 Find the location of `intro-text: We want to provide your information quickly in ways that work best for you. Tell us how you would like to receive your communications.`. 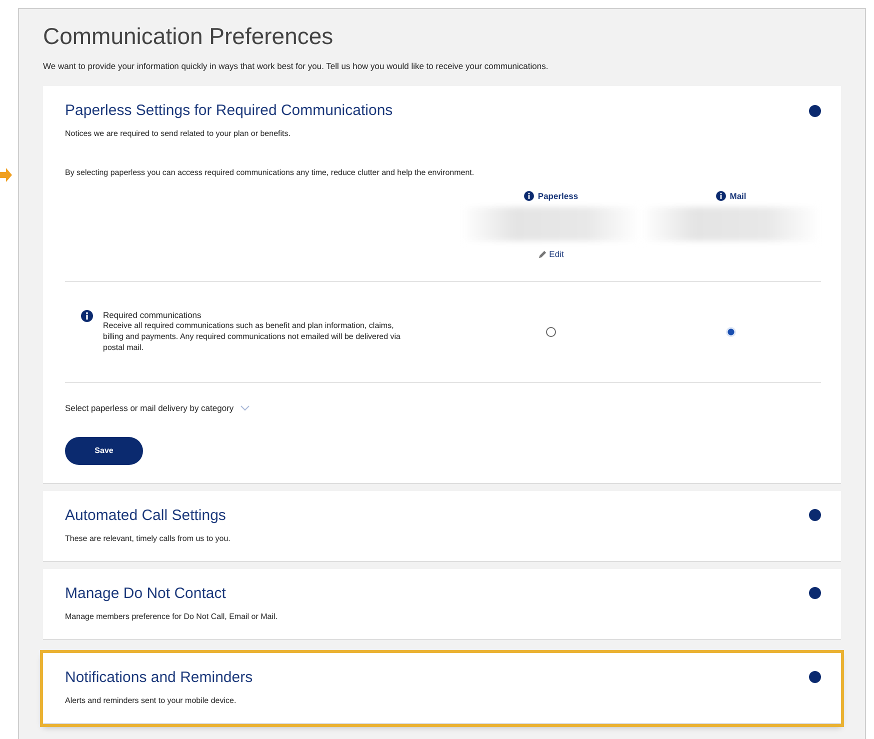

intro-text: We want to provide your information quickly in ways that work best for you. Tell us how you would like to receive your communications. is located at coordinates (296, 66).